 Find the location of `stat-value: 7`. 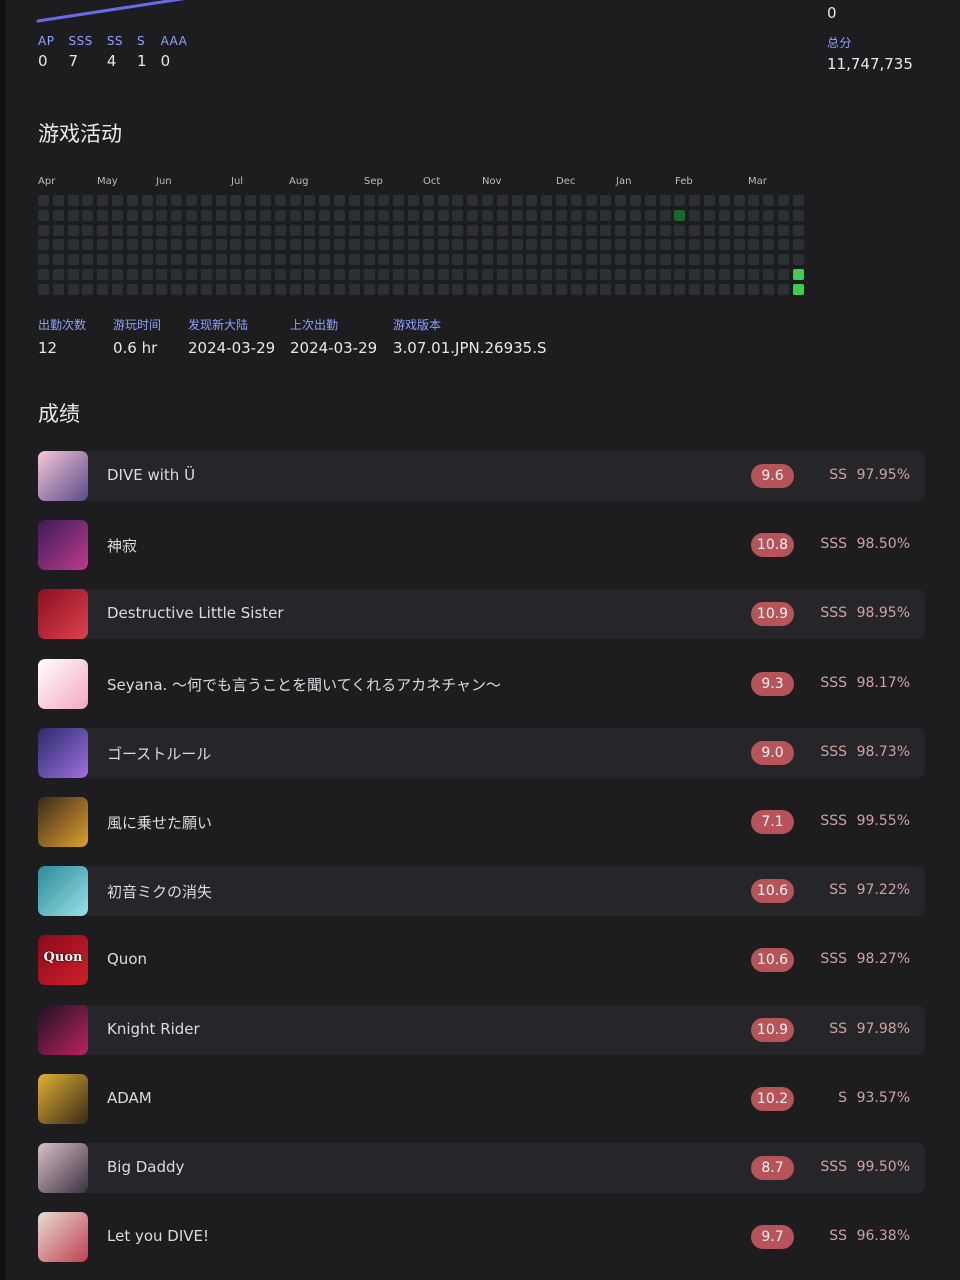

stat-value: 7 is located at coordinates (73, 61).